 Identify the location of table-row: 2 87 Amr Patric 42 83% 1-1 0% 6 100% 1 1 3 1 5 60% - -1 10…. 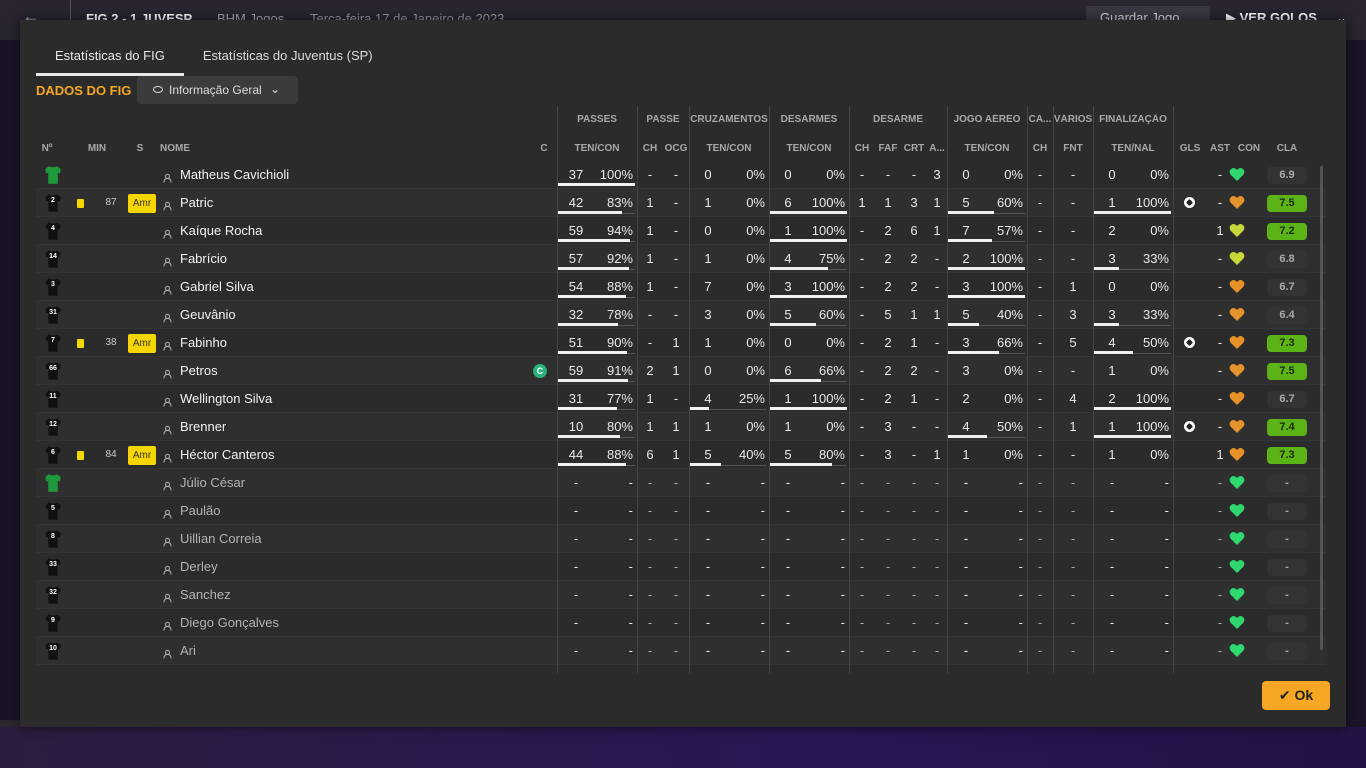
(681, 203).